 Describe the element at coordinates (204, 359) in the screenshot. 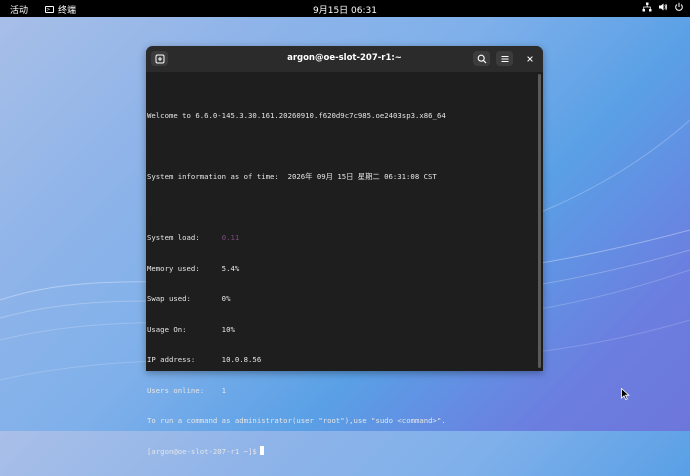

I see `ip-line: IP address: 10.0.8.56` at that location.